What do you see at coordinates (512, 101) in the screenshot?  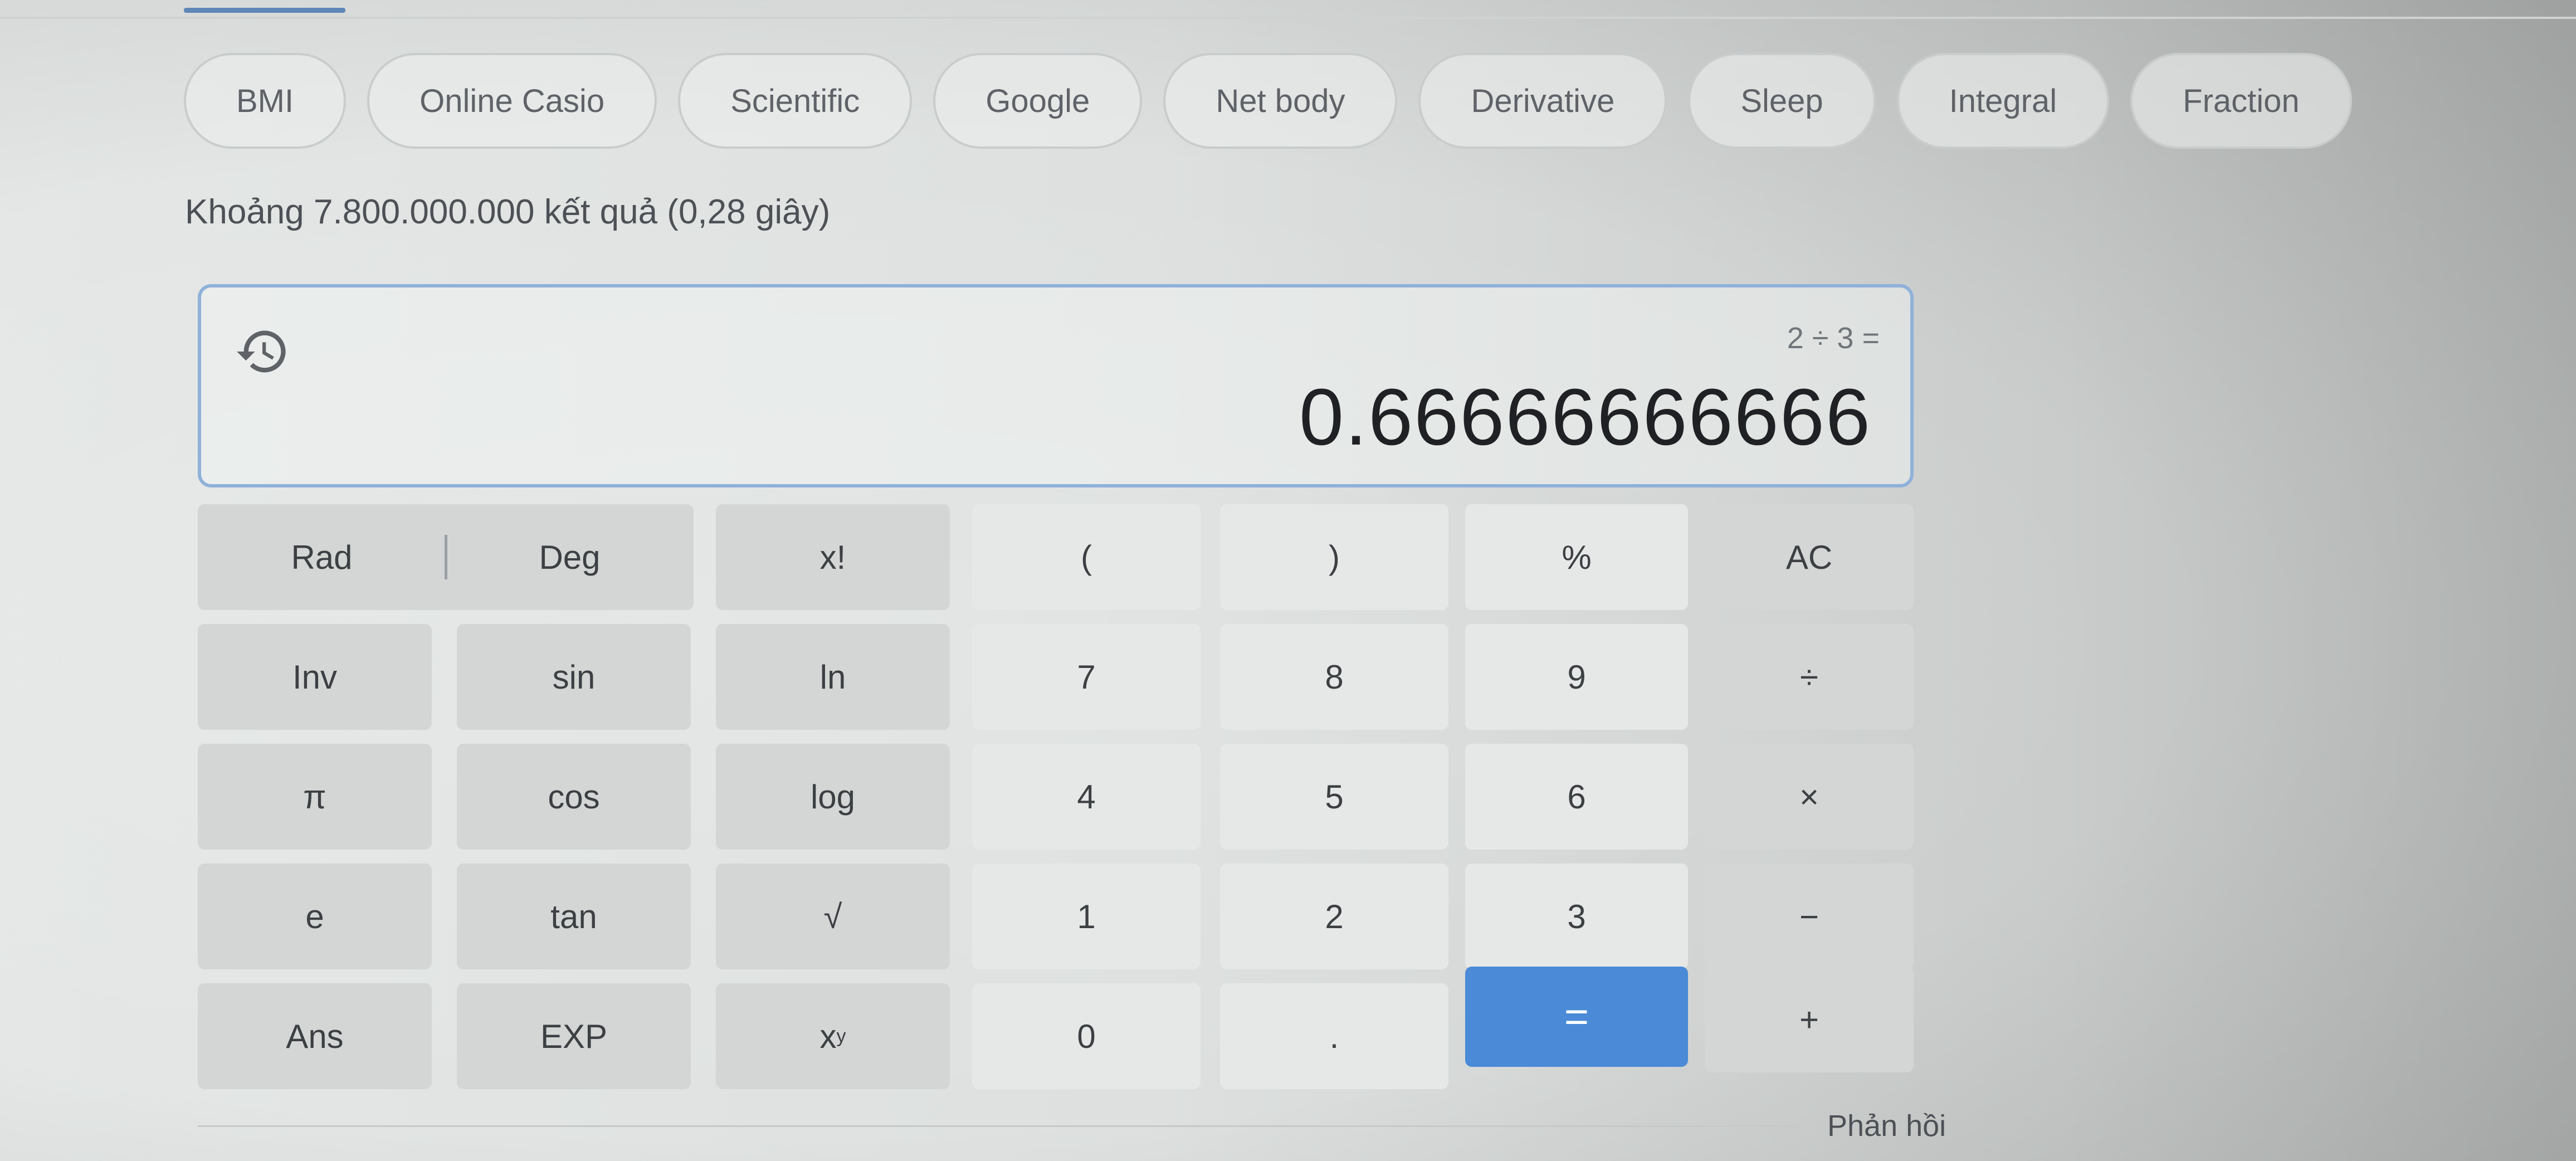 I see `chip-online-casio: Online Casio` at bounding box center [512, 101].